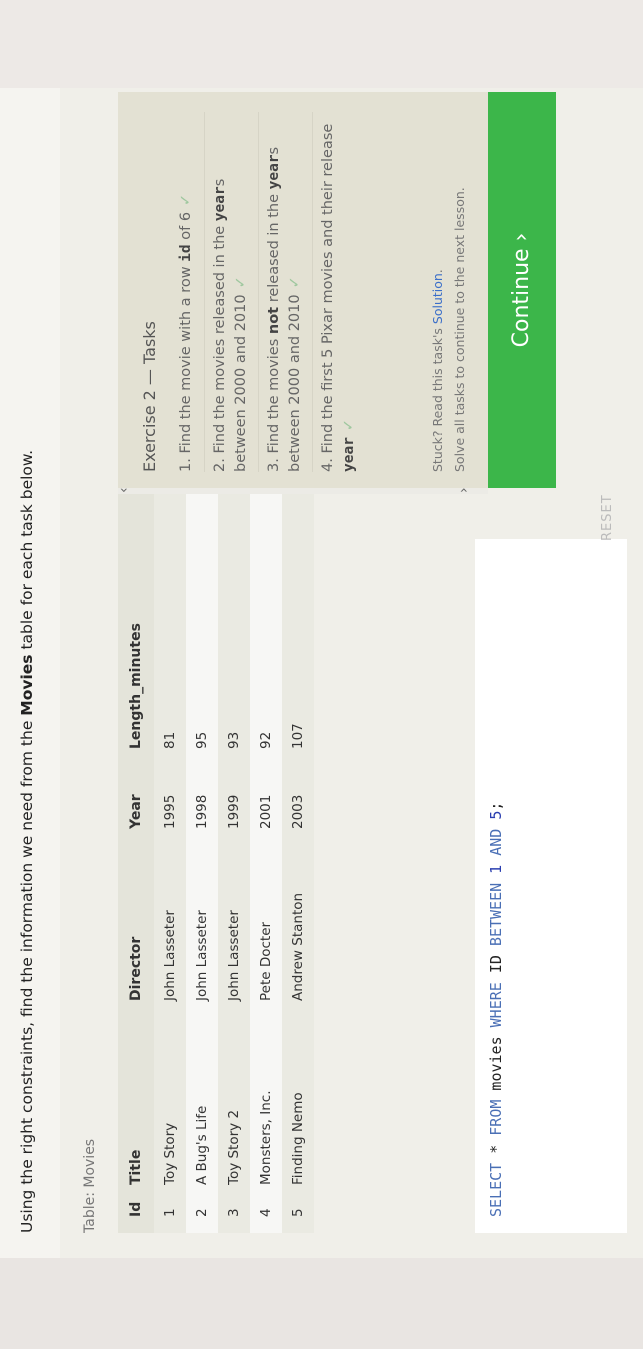  I want to click on instruction-table-name: Movies, so click(27, 685).